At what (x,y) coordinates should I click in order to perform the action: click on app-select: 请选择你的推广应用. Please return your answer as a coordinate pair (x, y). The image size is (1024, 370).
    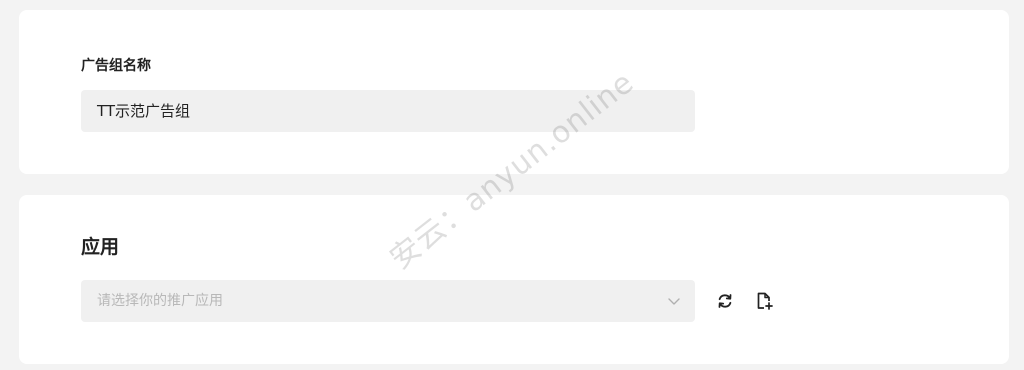
    Looking at the image, I should click on (388, 301).